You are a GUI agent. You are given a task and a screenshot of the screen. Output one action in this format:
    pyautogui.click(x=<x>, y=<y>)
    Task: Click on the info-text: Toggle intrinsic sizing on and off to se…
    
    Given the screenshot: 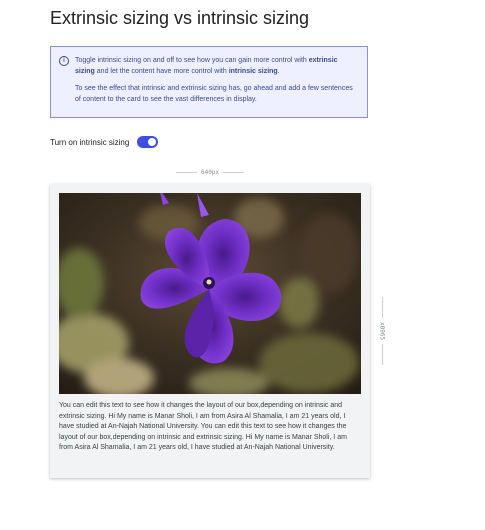 What is the action you would take?
    pyautogui.click(x=192, y=60)
    